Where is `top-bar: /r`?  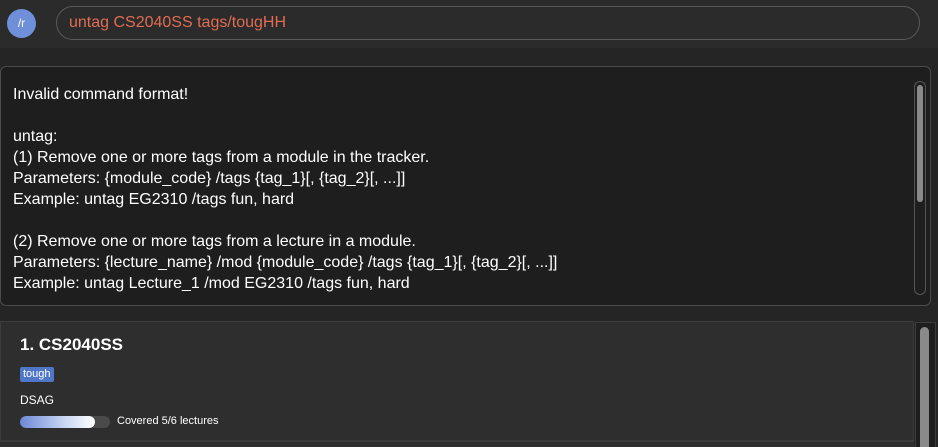 top-bar: /r is located at coordinates (469, 24).